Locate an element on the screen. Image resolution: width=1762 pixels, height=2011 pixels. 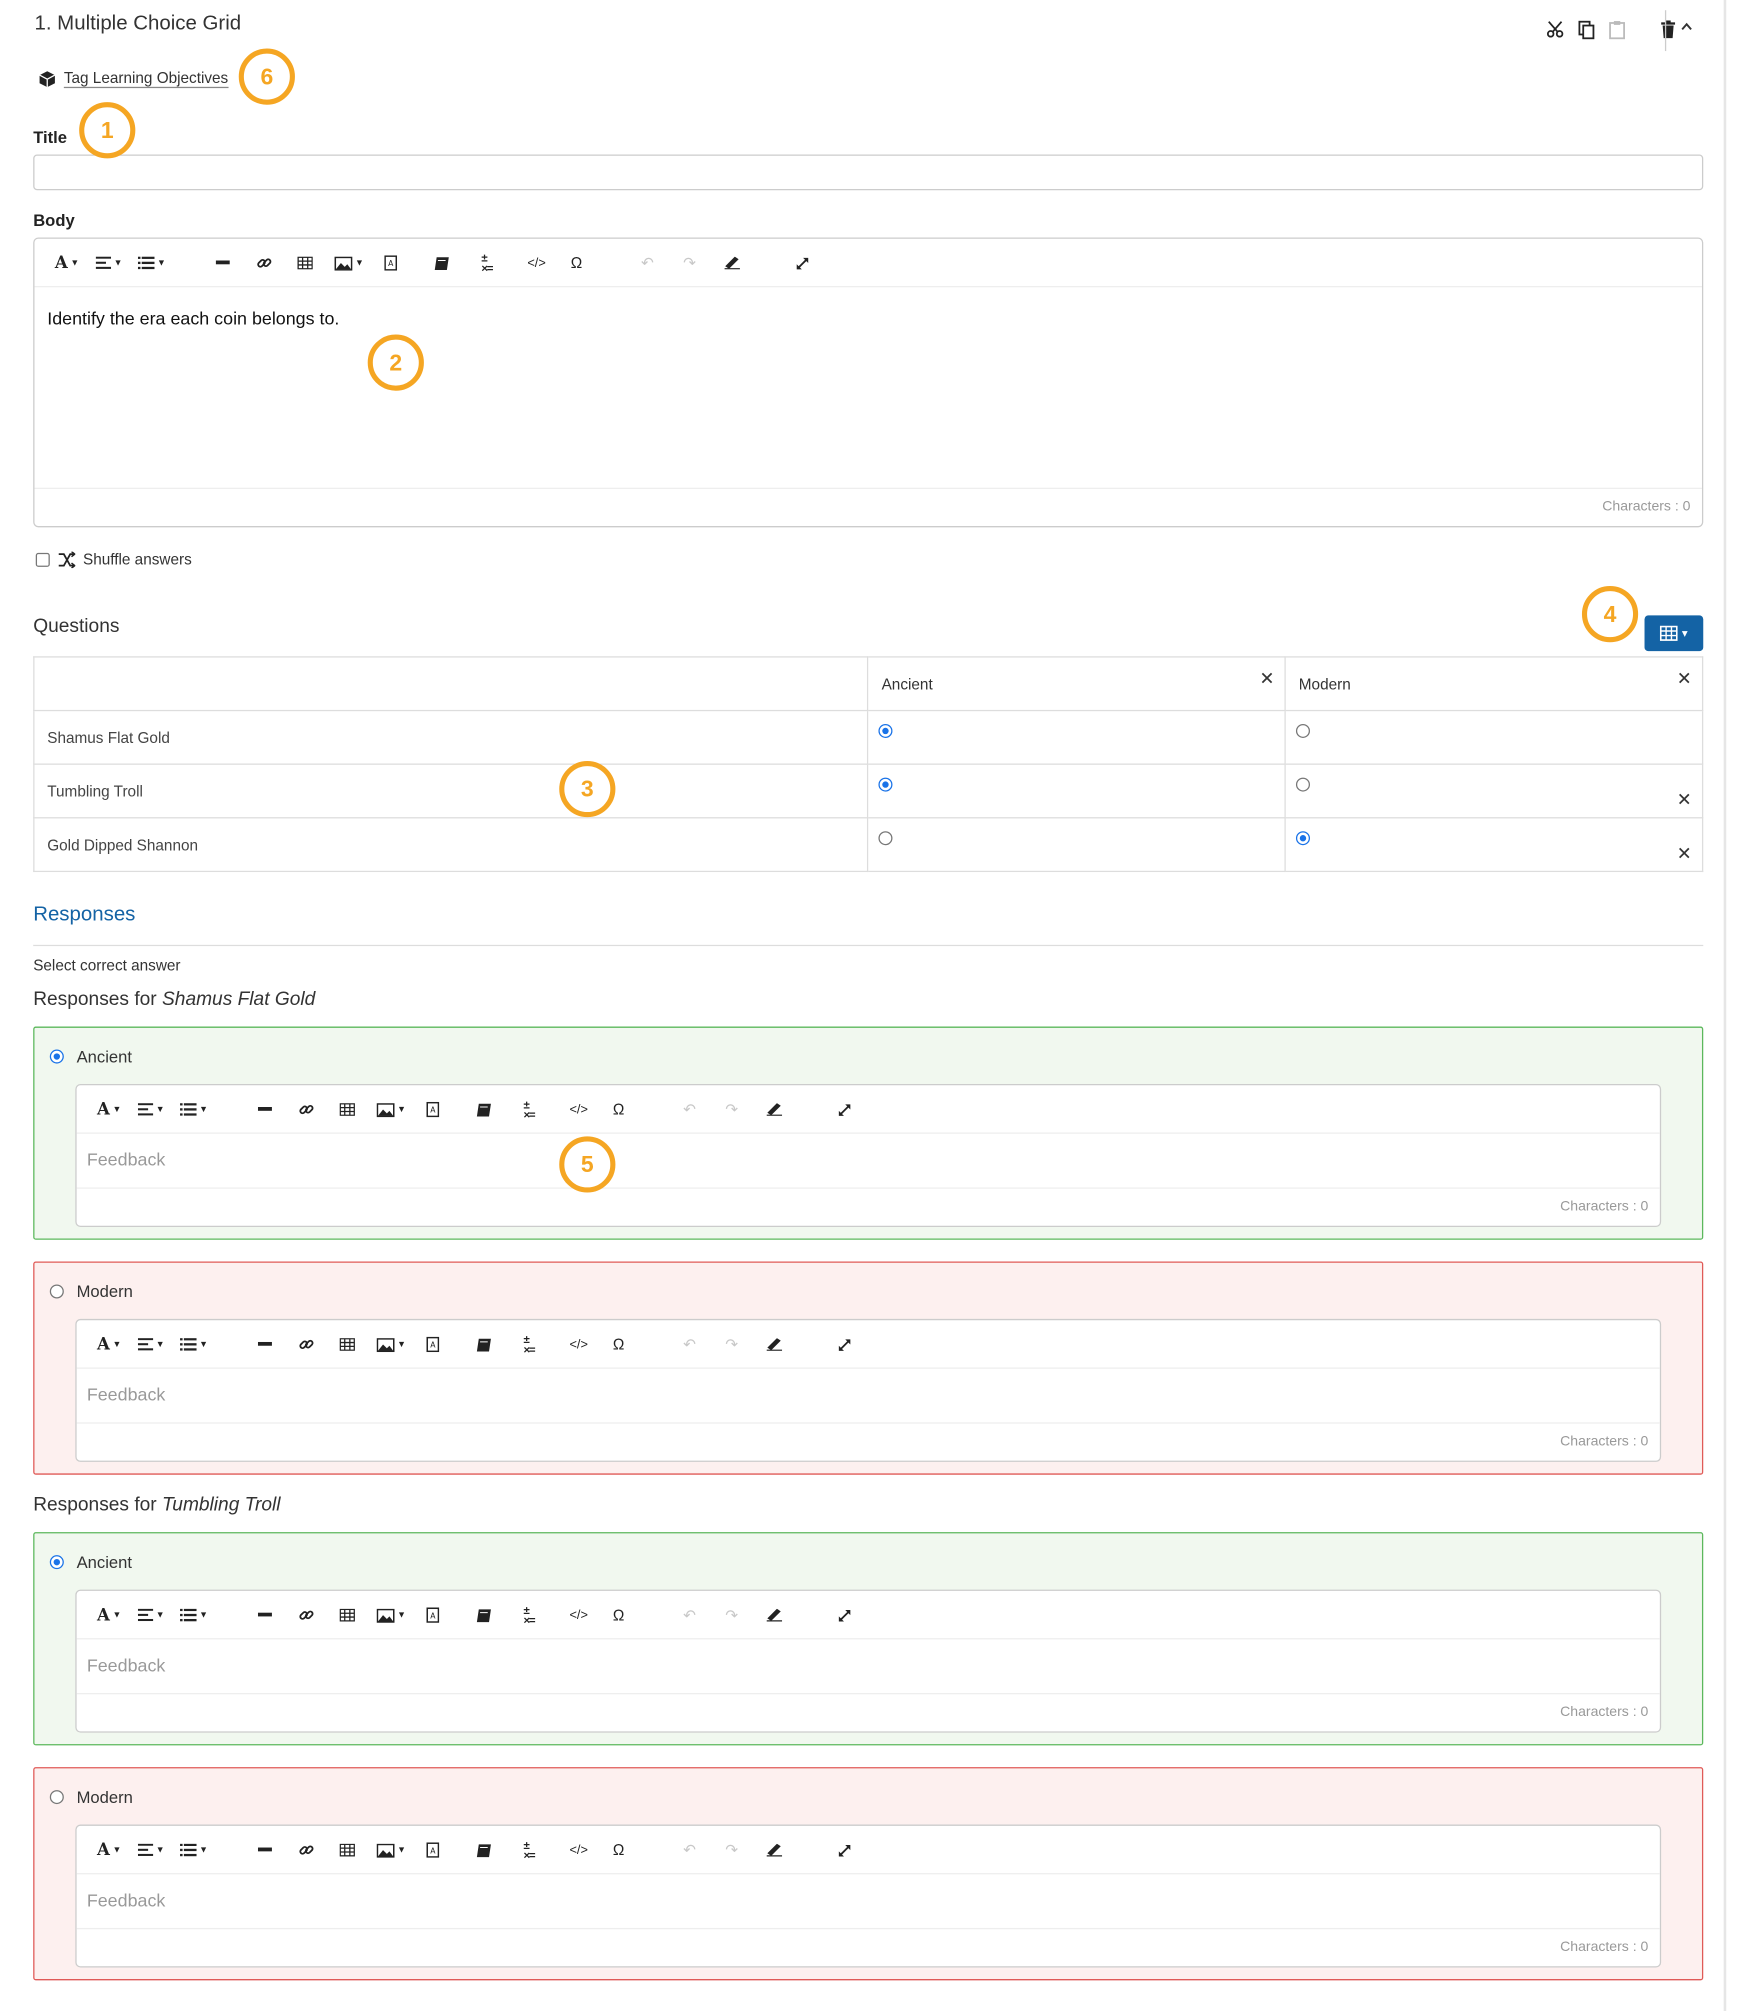
copy-icon is located at coordinates (1586, 29).